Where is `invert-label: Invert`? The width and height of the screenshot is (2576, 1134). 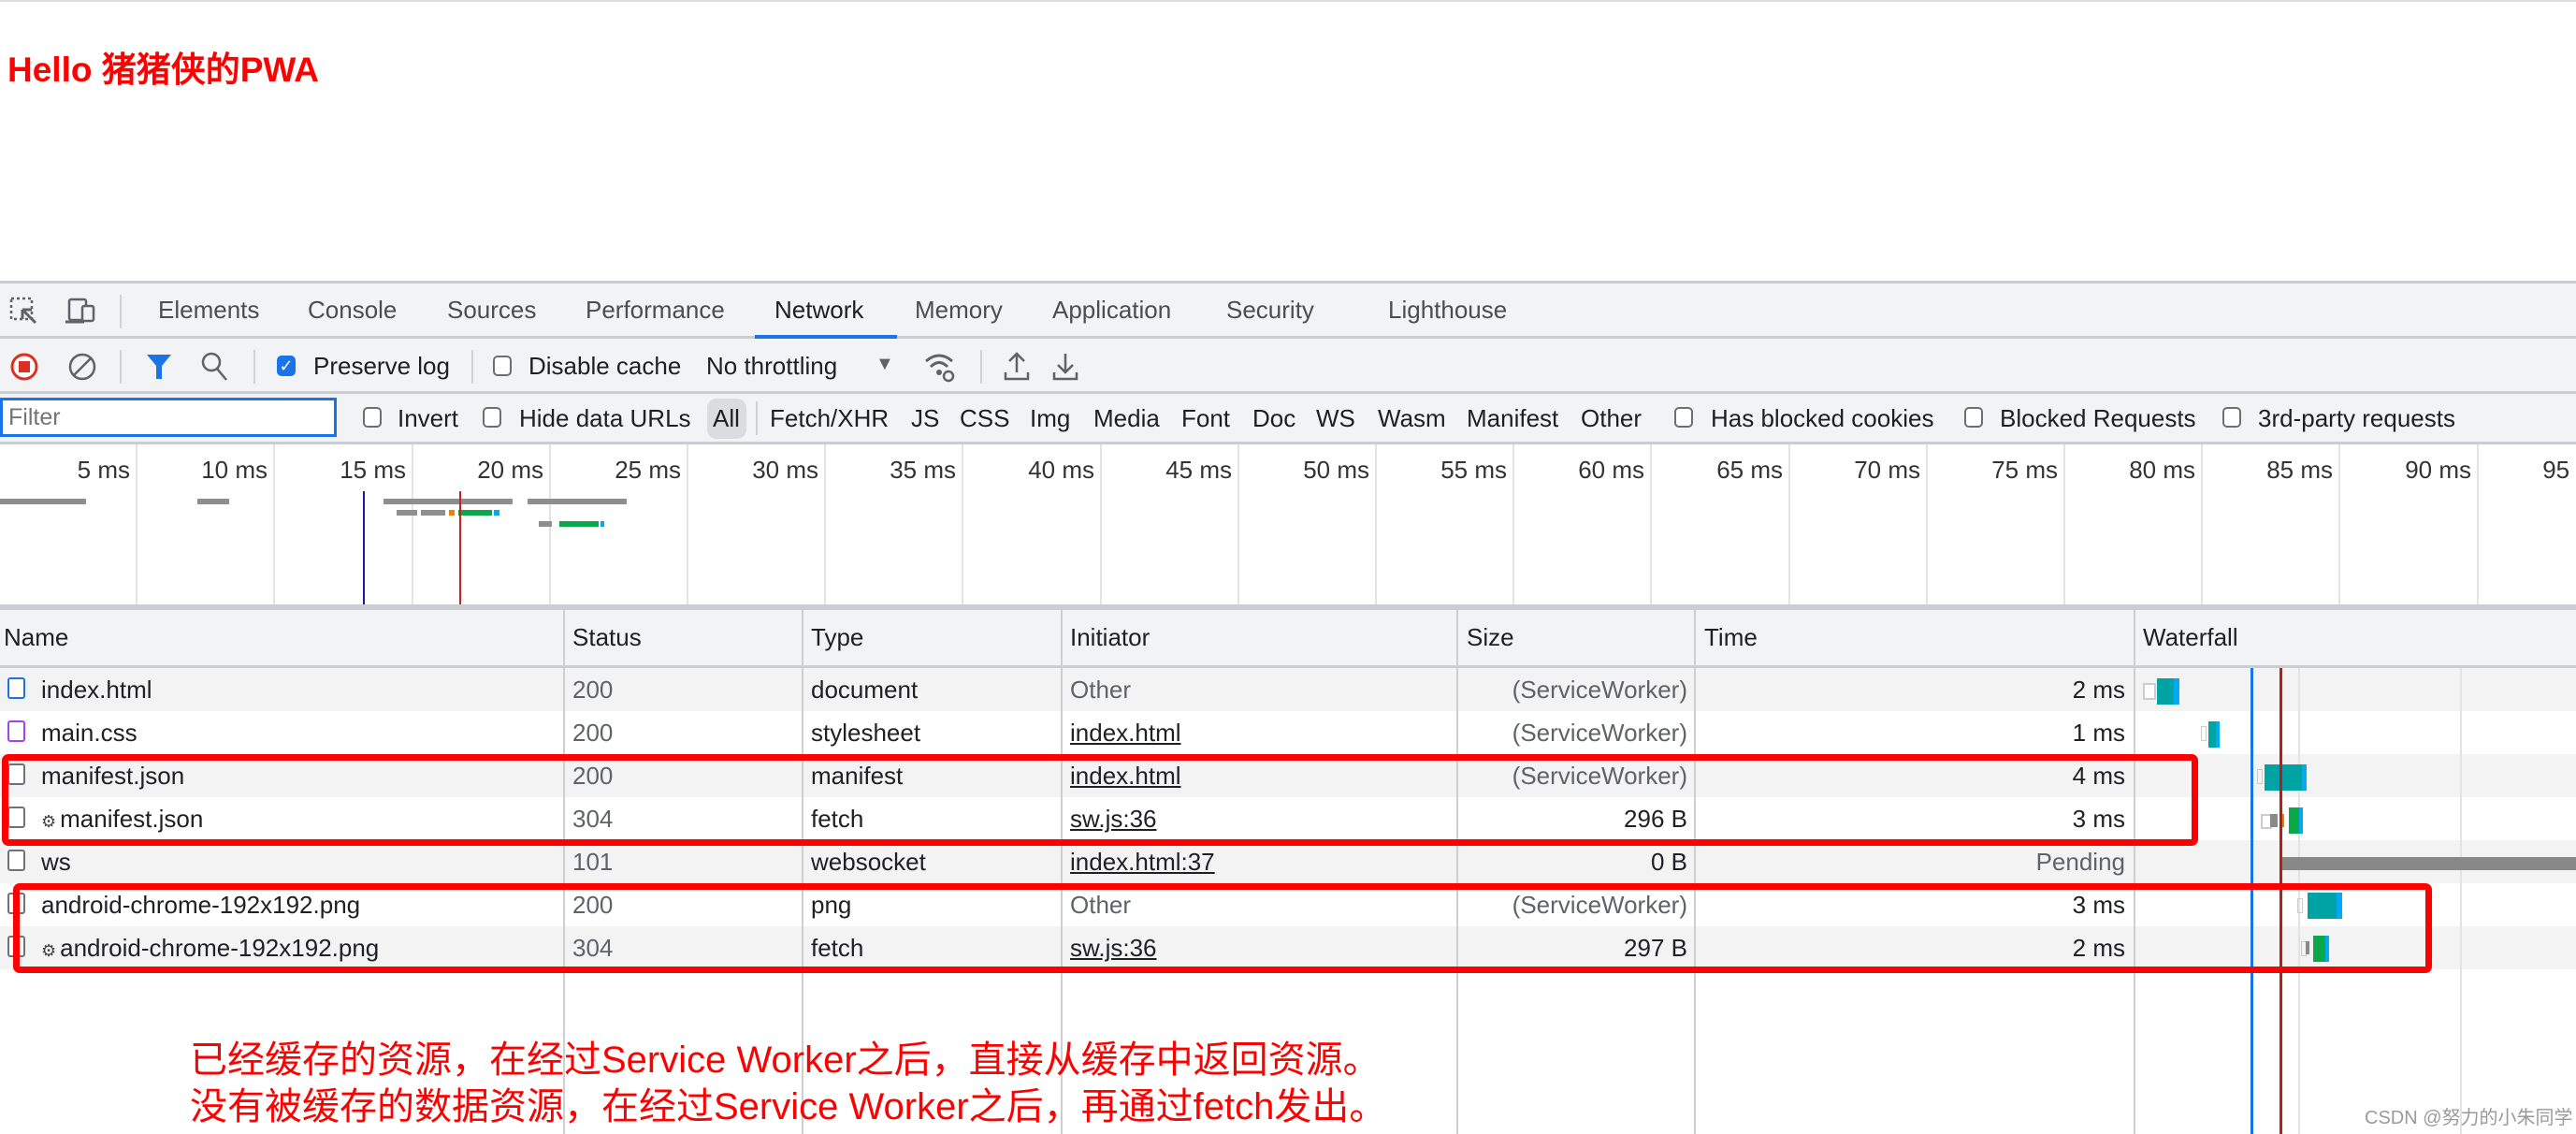
invert-label: Invert is located at coordinates (428, 419).